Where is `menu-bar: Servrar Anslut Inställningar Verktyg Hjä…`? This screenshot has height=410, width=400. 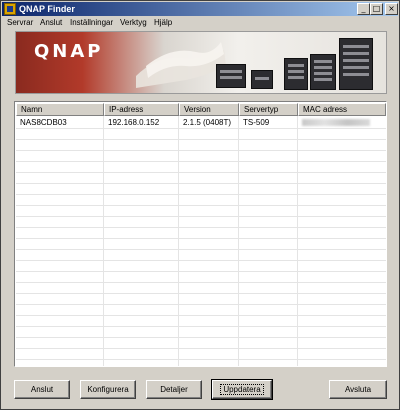
menu-bar: Servrar Anslut Inställningar Verktyg Hjä… is located at coordinates (200, 22).